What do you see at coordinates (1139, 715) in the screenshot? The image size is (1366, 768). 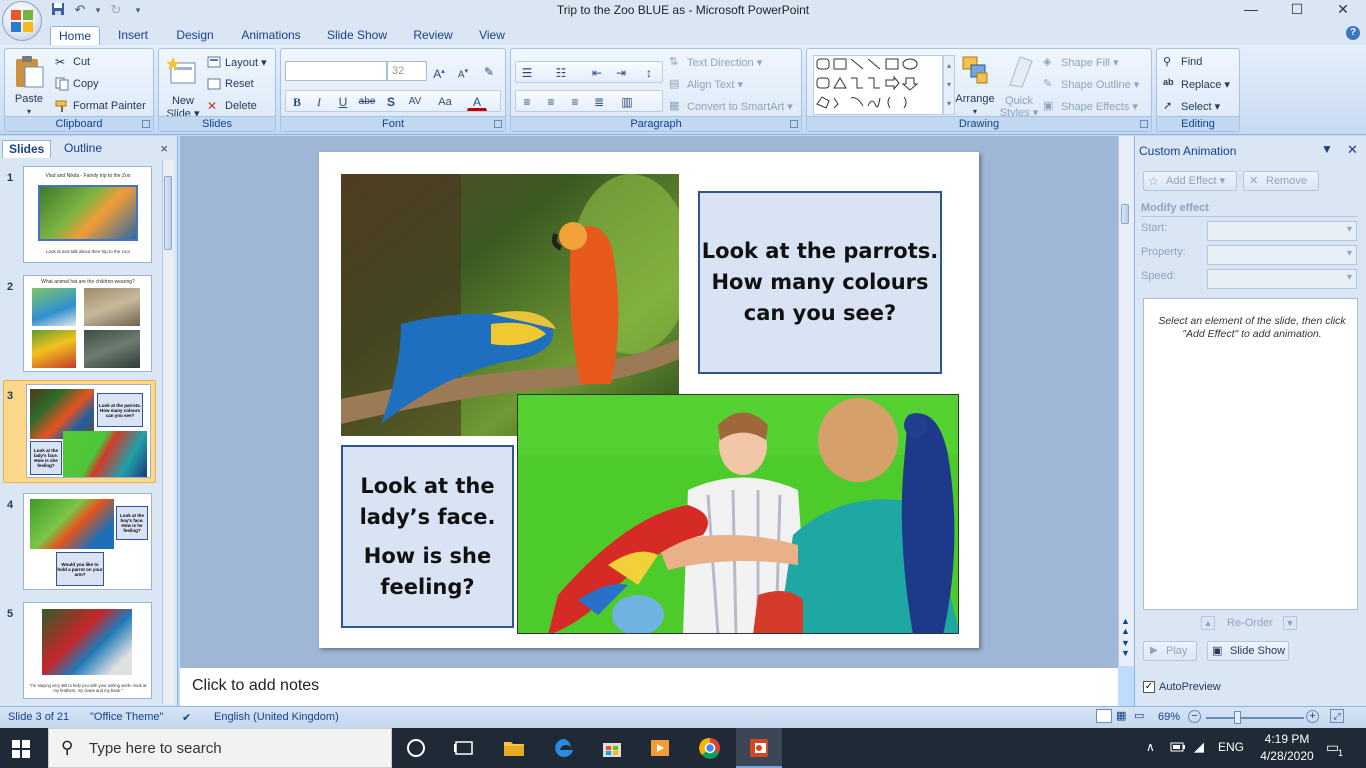 I see `slide-show-view-icon: ▭` at bounding box center [1139, 715].